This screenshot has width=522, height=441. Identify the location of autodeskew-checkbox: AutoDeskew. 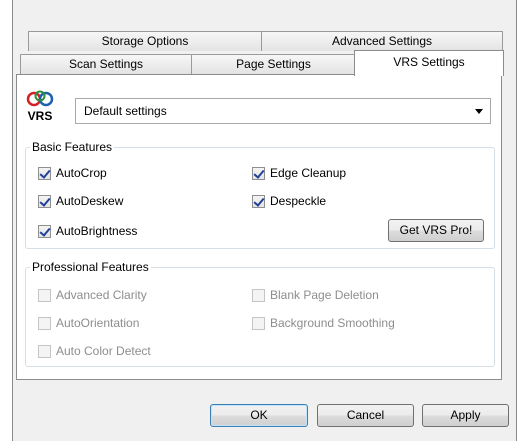
(80, 201).